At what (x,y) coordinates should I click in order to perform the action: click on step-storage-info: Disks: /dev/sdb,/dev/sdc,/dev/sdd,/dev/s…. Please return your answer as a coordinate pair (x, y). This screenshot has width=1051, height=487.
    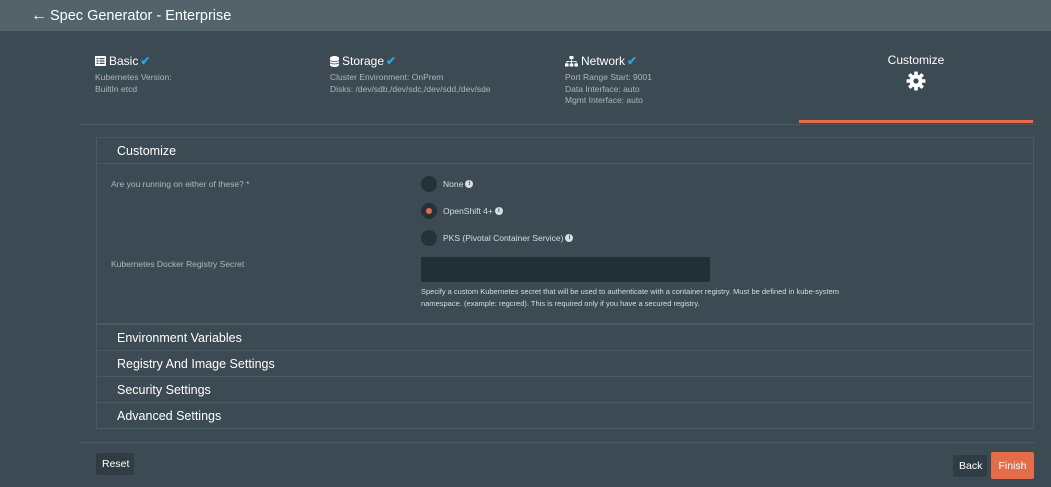
    Looking at the image, I should click on (410, 88).